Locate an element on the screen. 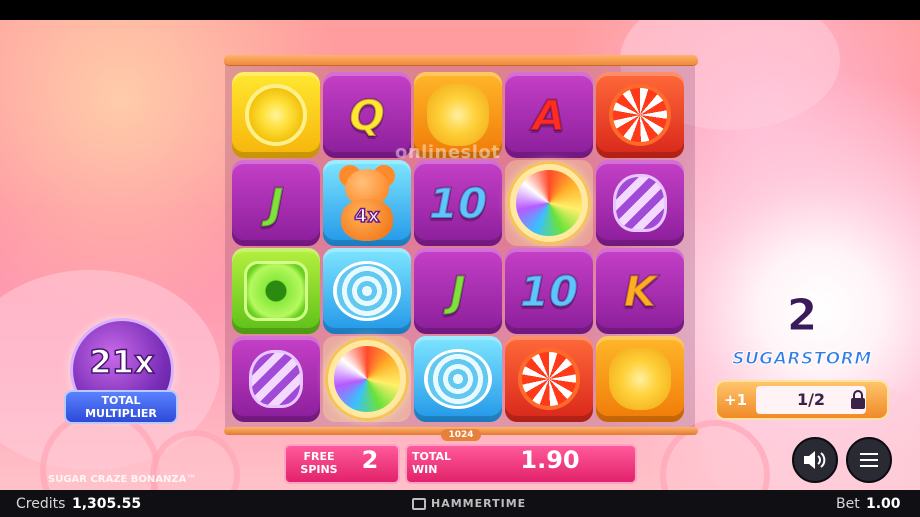 This screenshot has width=920, height=517. total-win-label-line2: WIN is located at coordinates (425, 469).